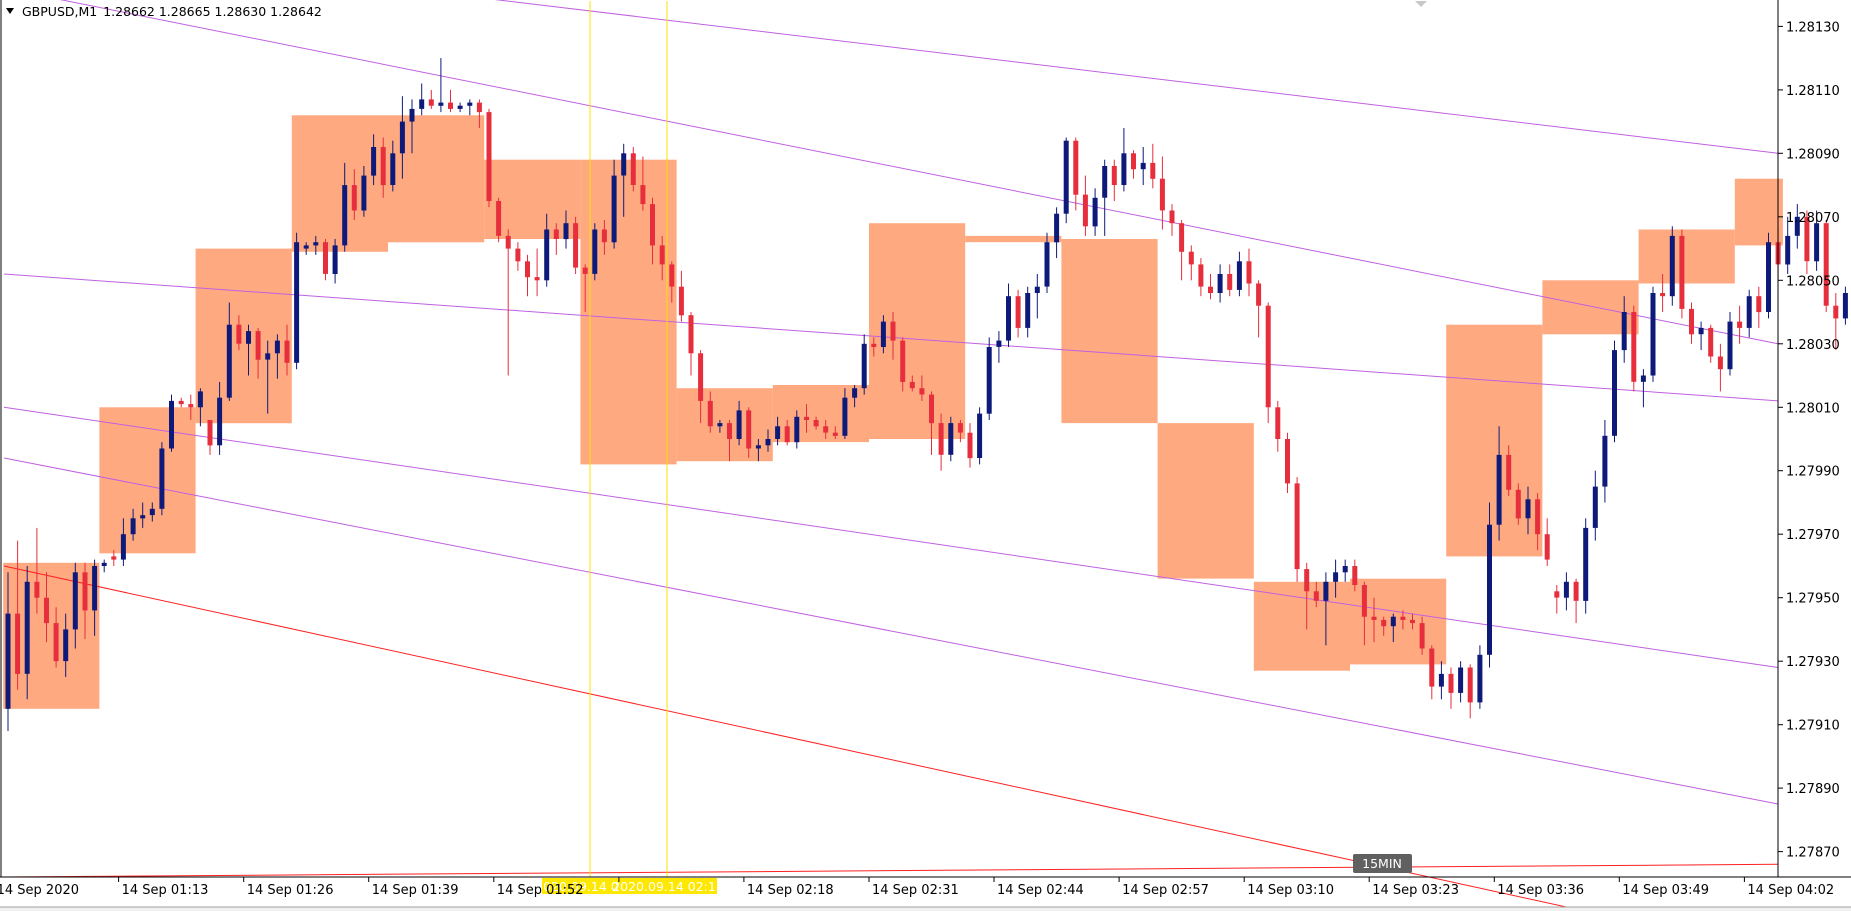 This screenshot has width=1851, height=911. What do you see at coordinates (59, 11) in the screenshot?
I see `symbol-label: GBPUSD,M1` at bounding box center [59, 11].